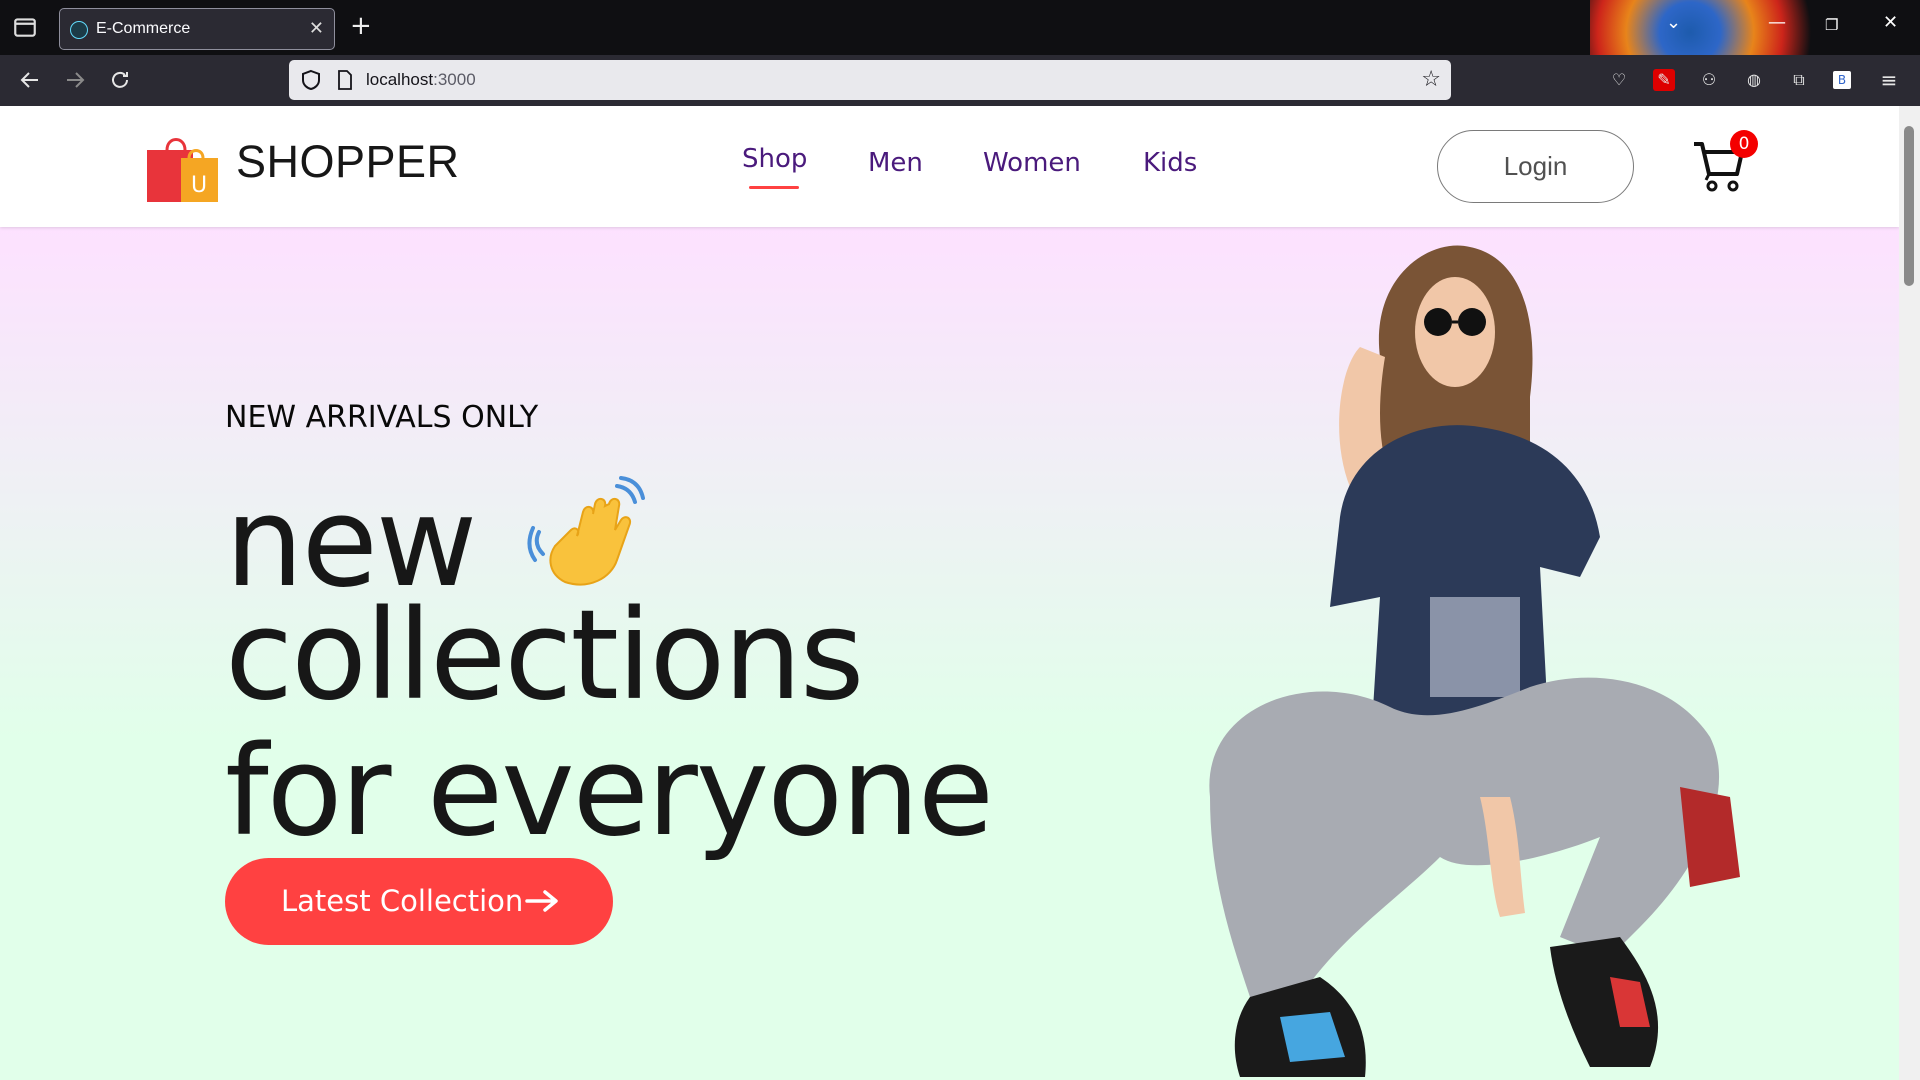 The width and height of the screenshot is (1920, 1080). What do you see at coordinates (541, 901) in the screenshot?
I see `arrow-right-icon` at bounding box center [541, 901].